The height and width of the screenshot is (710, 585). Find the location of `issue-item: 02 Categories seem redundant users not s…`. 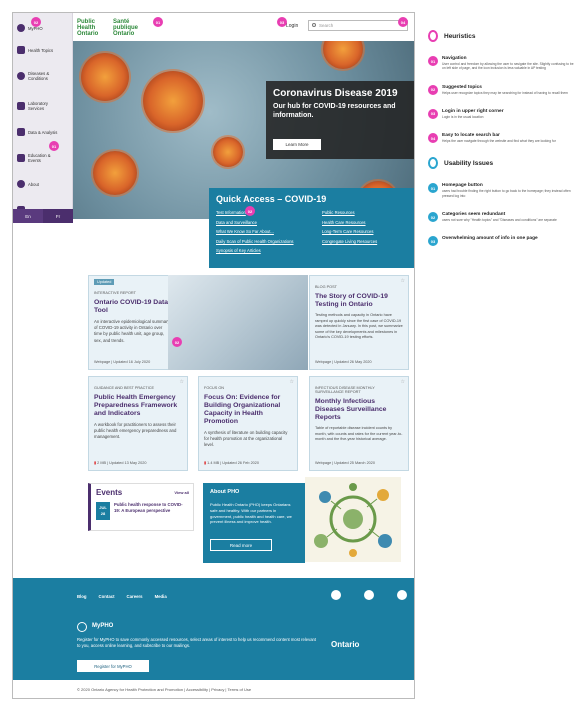

issue-item: 02 Categories seem redundant users not s… is located at coordinates (503, 217).